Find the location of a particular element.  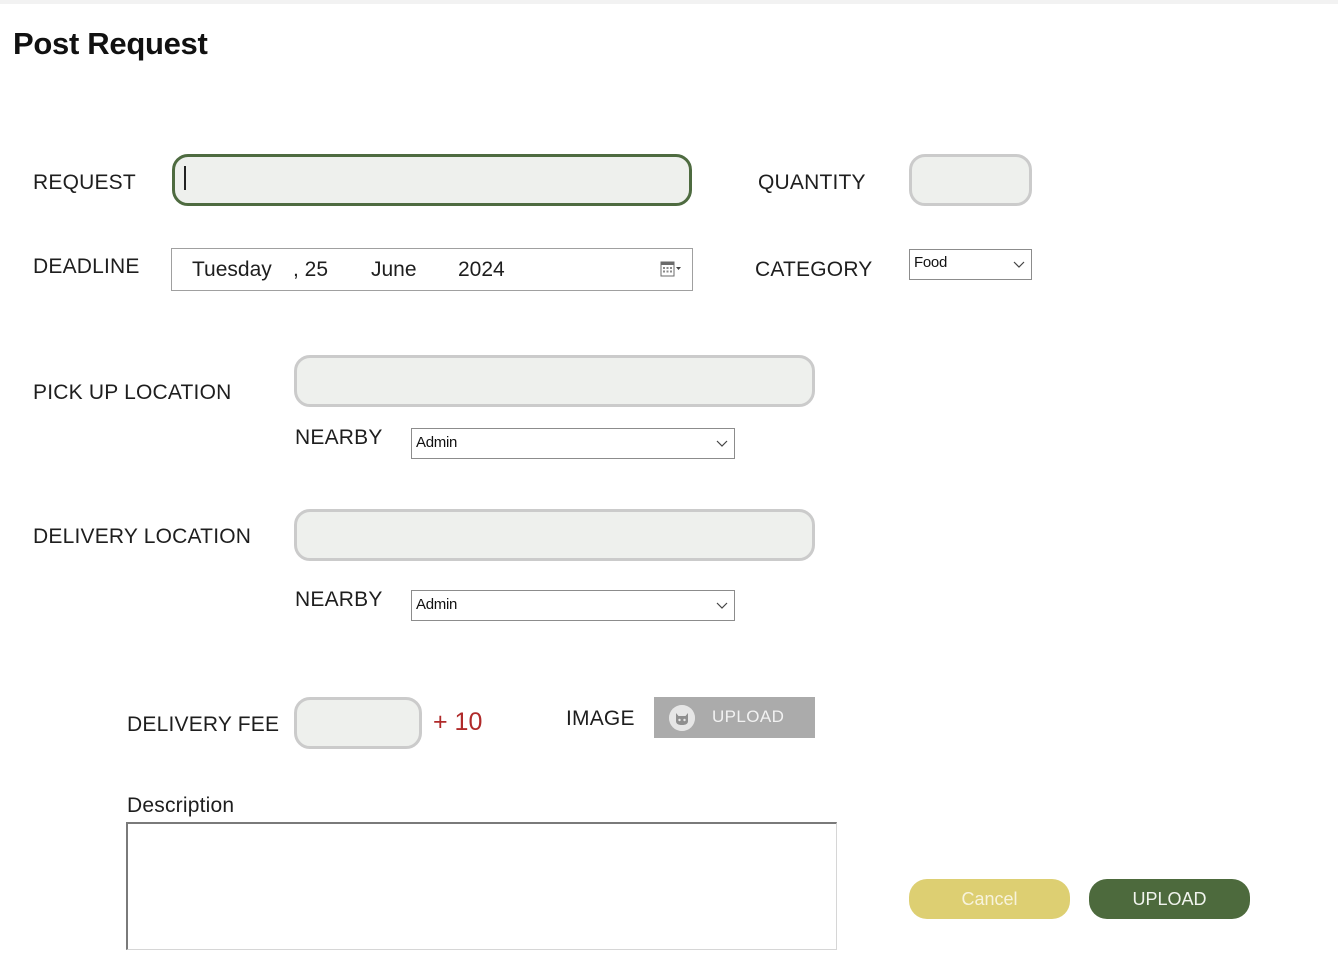

image-upload-button: UPLOAD is located at coordinates (734, 717).